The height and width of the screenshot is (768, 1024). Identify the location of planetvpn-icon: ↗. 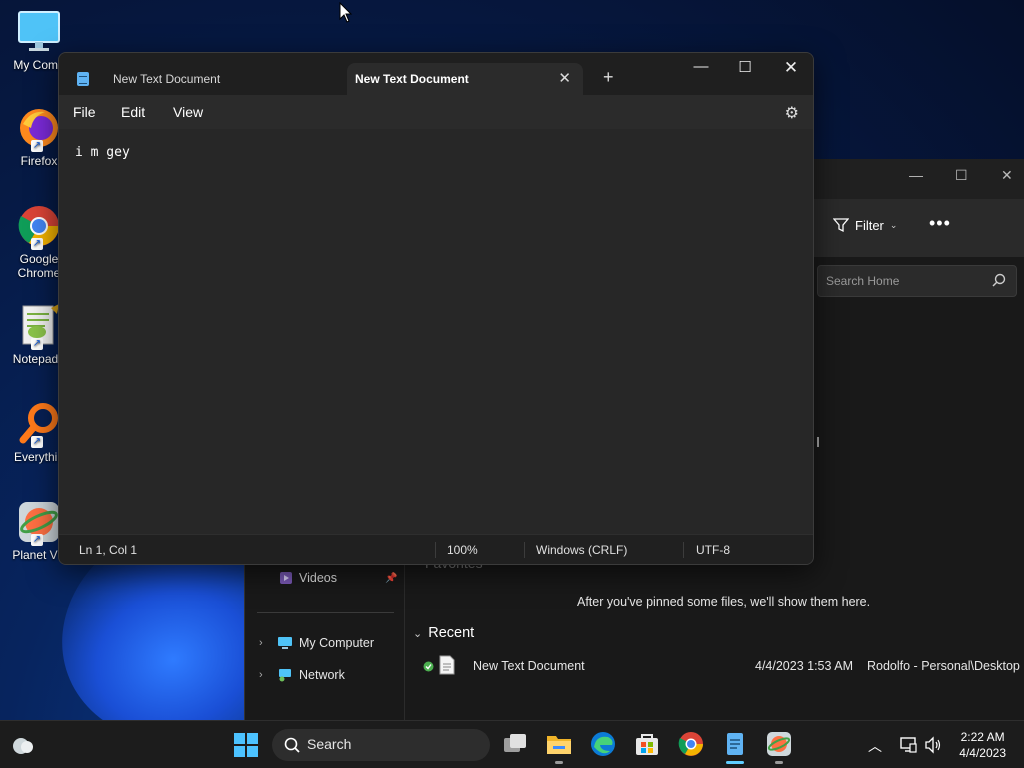
(39, 523).